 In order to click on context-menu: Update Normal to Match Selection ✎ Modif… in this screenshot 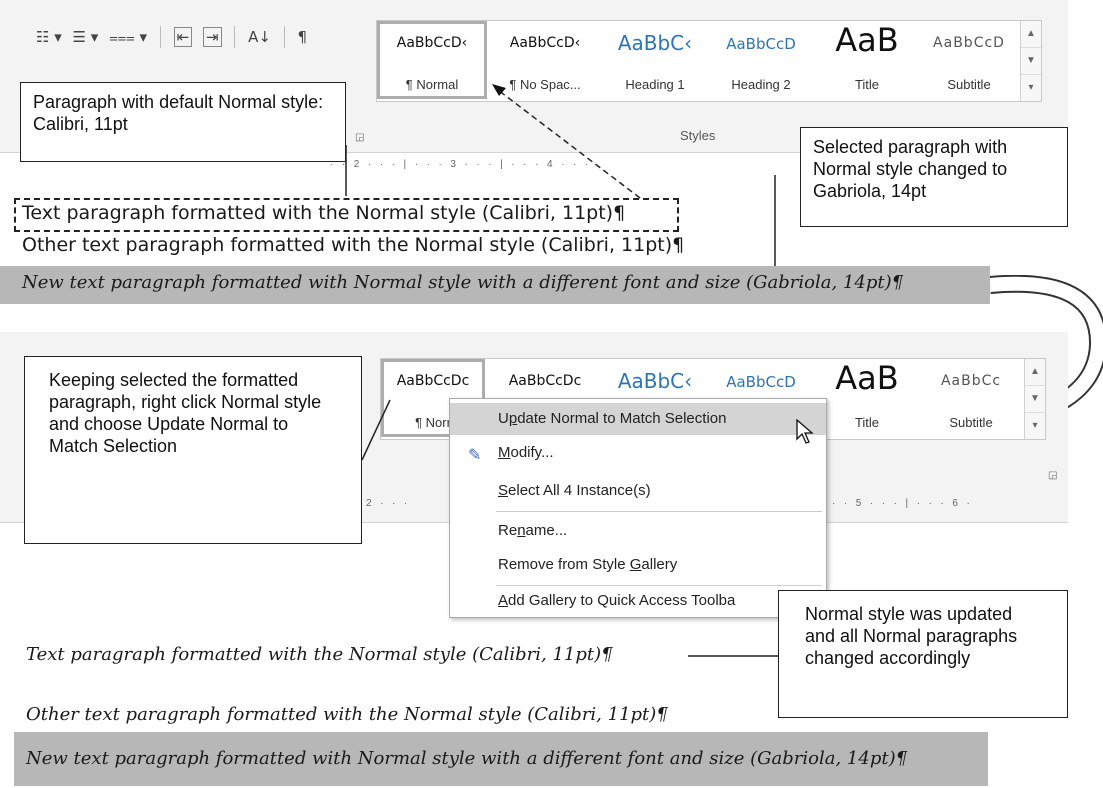, I will do `click(638, 508)`.